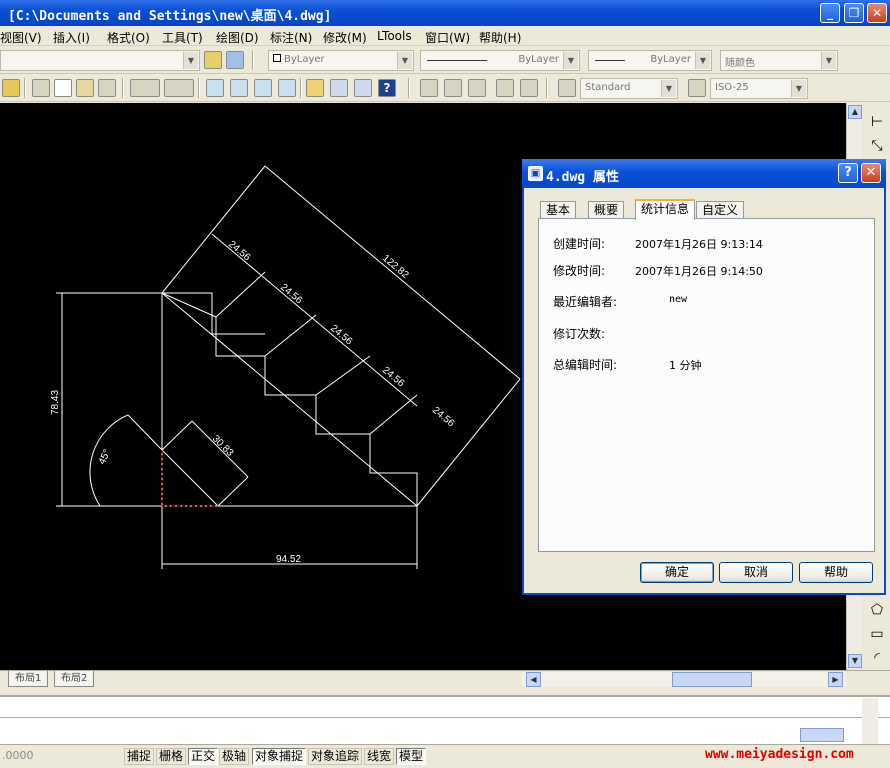 The width and height of the screenshot is (890, 768). I want to click on linetype-combo: ByLayer ▼, so click(500, 60).